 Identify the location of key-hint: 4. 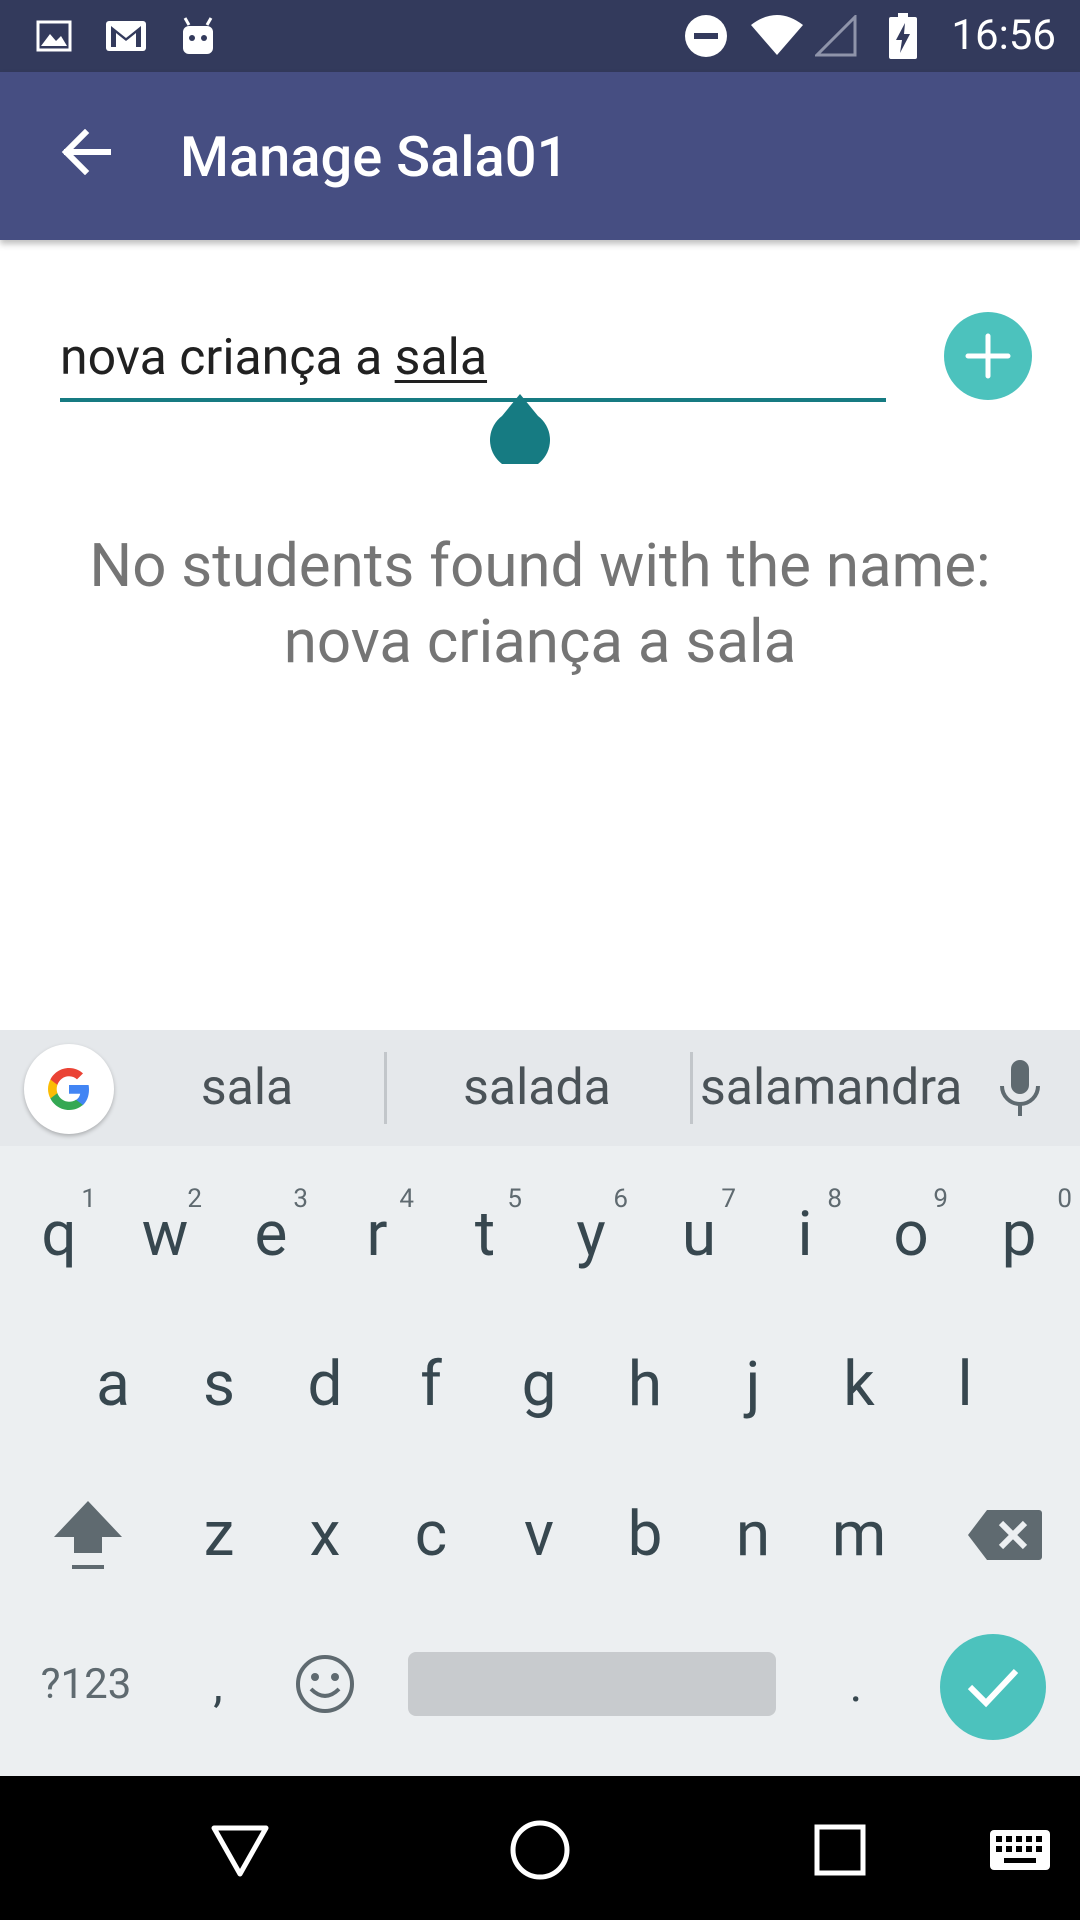
(406, 1199).